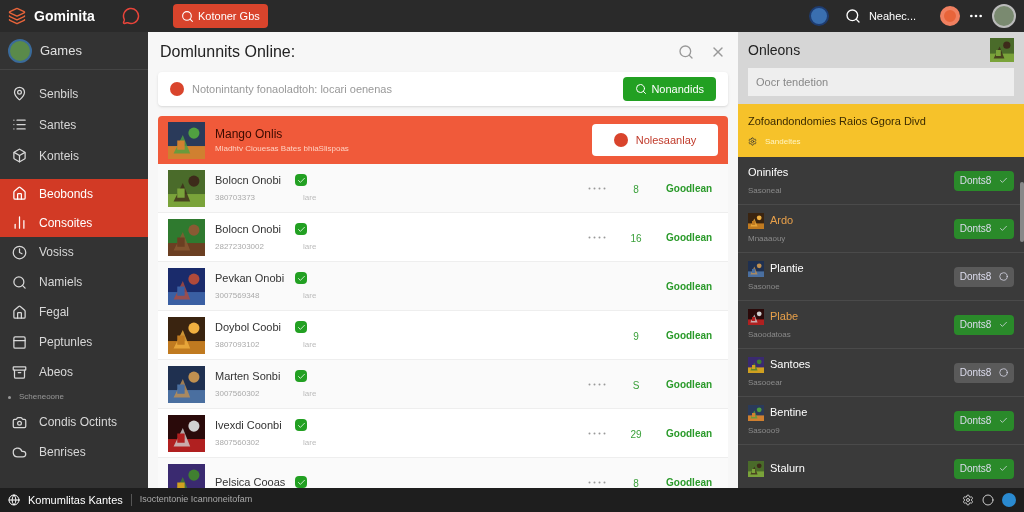 Image resolution: width=1024 pixels, height=512 pixels. What do you see at coordinates (249, 134) in the screenshot?
I see `featured-title: Mango Onlis` at bounding box center [249, 134].